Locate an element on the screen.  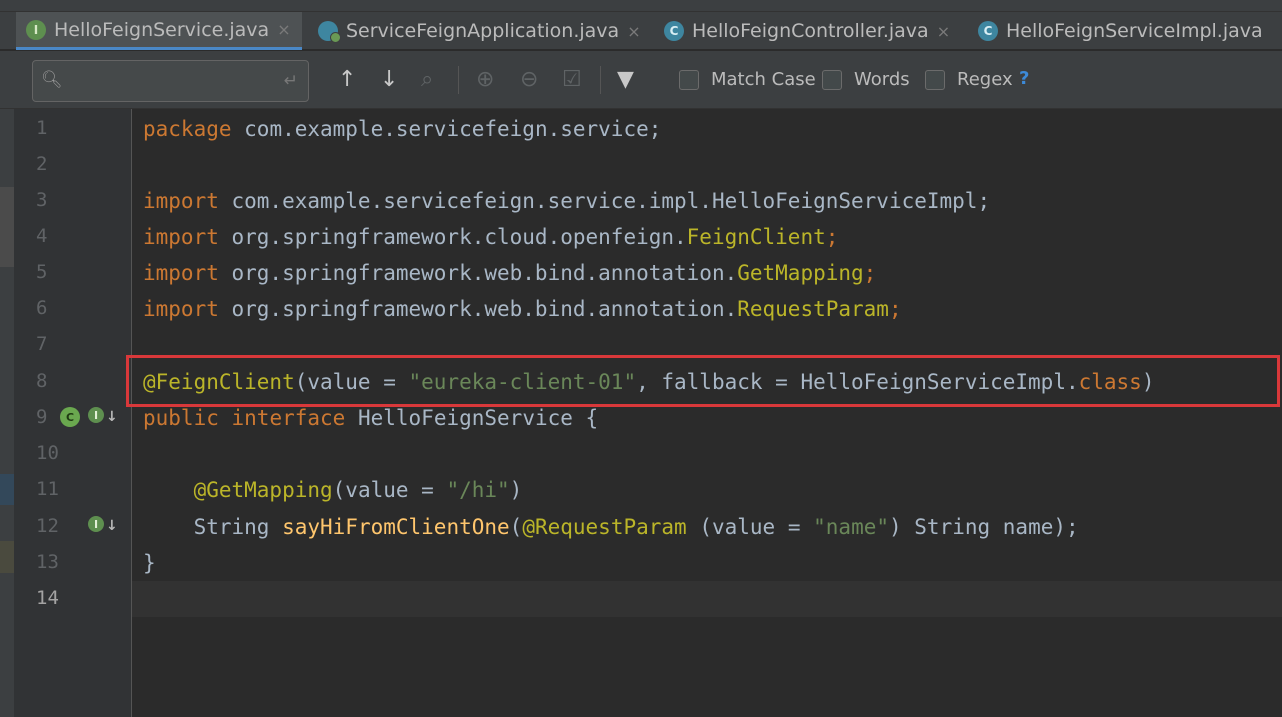
line-number: 6 is located at coordinates (42, 308).